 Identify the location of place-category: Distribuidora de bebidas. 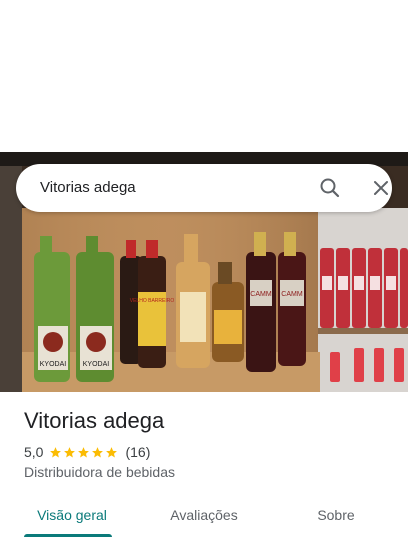
(99, 472).